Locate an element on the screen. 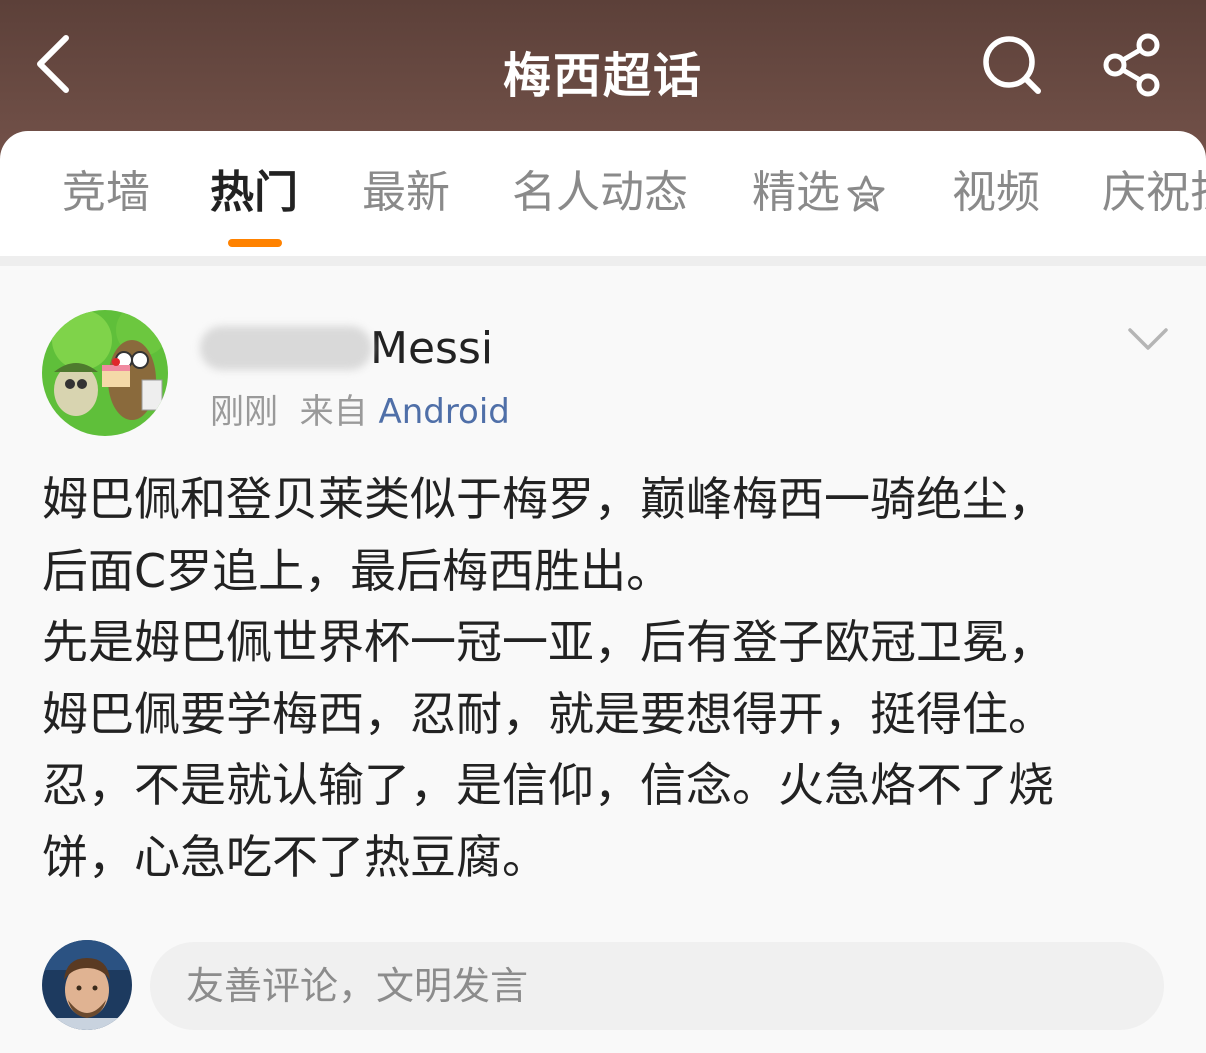 This screenshot has width=1206, height=1053. tab-latest: 最新 is located at coordinates (406, 193).